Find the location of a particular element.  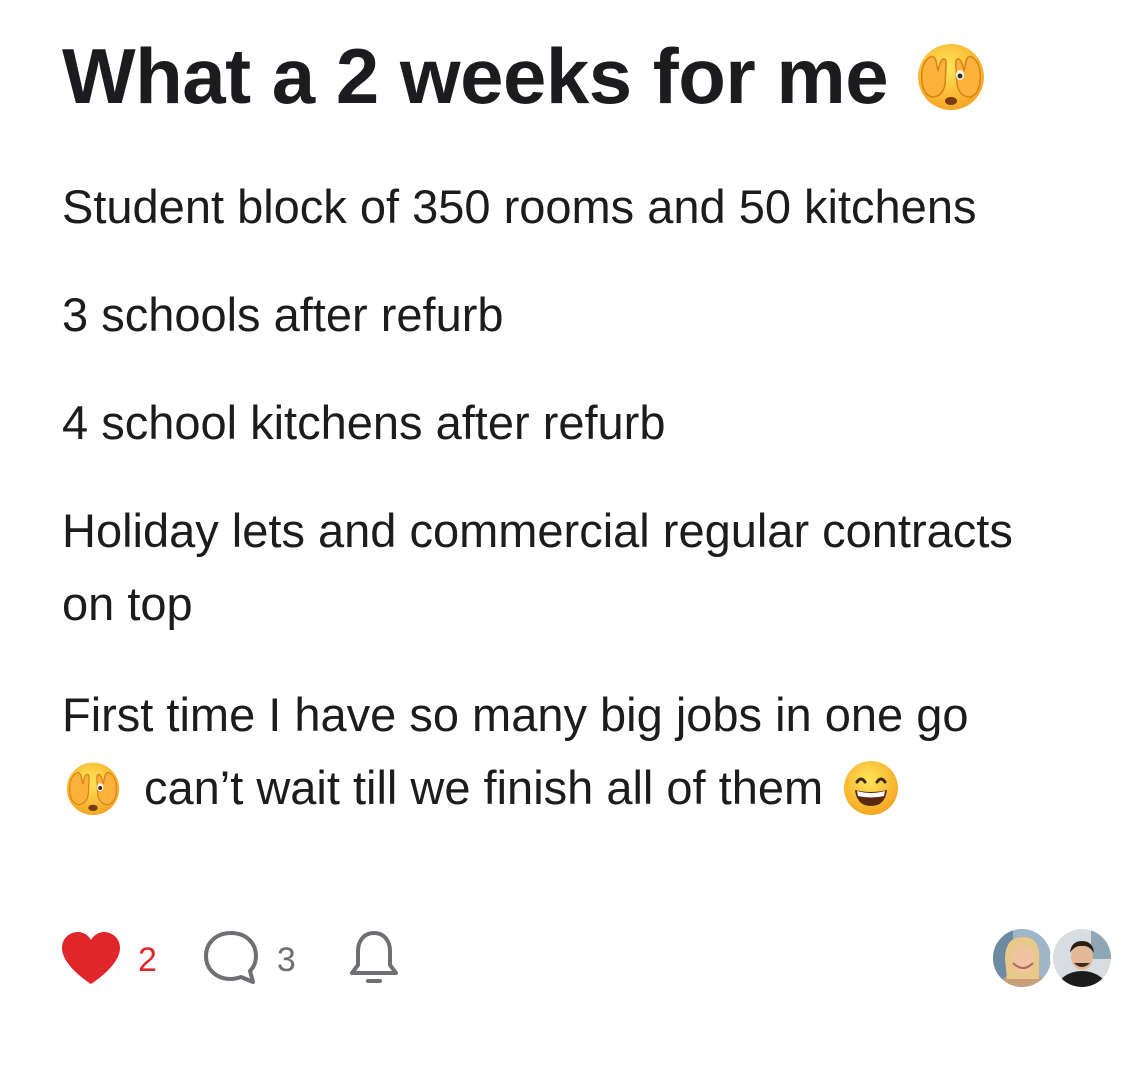

paragraph-schools: 3 schools after refurb is located at coordinates (283, 314).